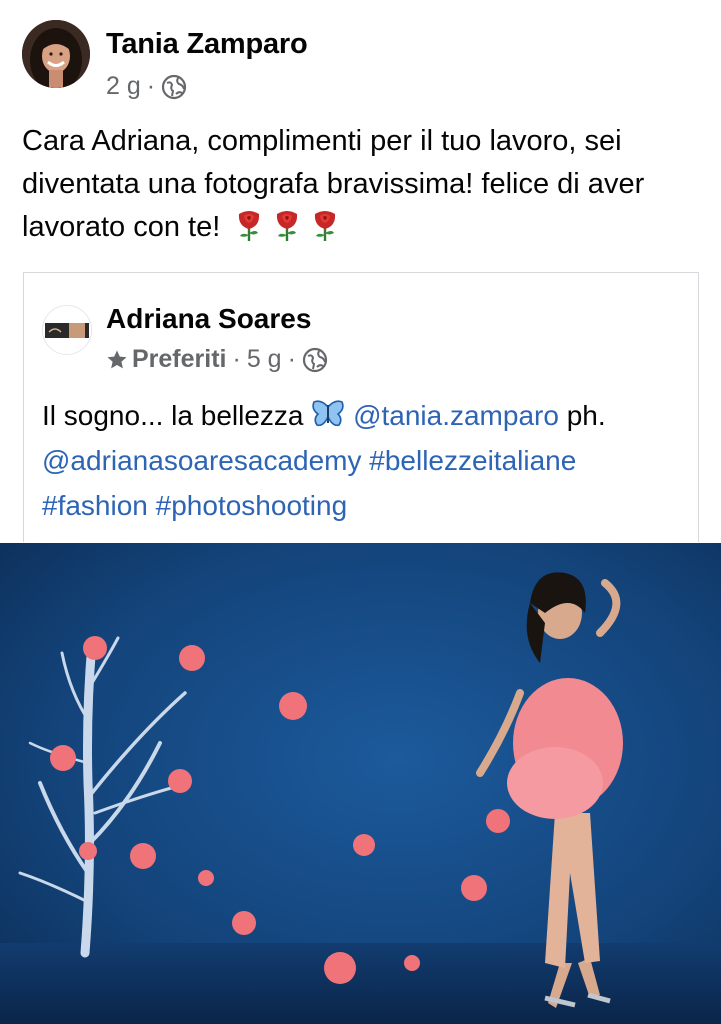 Image resolution: width=721 pixels, height=1024 pixels. What do you see at coordinates (456, 415) in the screenshot?
I see `mention-link: @tania.zamparo` at bounding box center [456, 415].